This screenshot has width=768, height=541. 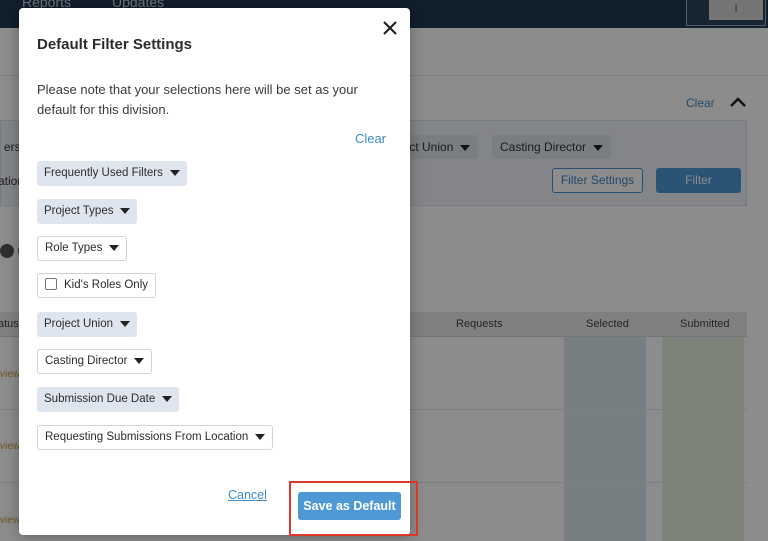 I want to click on filter-label: Project Union, so click(x=79, y=324).